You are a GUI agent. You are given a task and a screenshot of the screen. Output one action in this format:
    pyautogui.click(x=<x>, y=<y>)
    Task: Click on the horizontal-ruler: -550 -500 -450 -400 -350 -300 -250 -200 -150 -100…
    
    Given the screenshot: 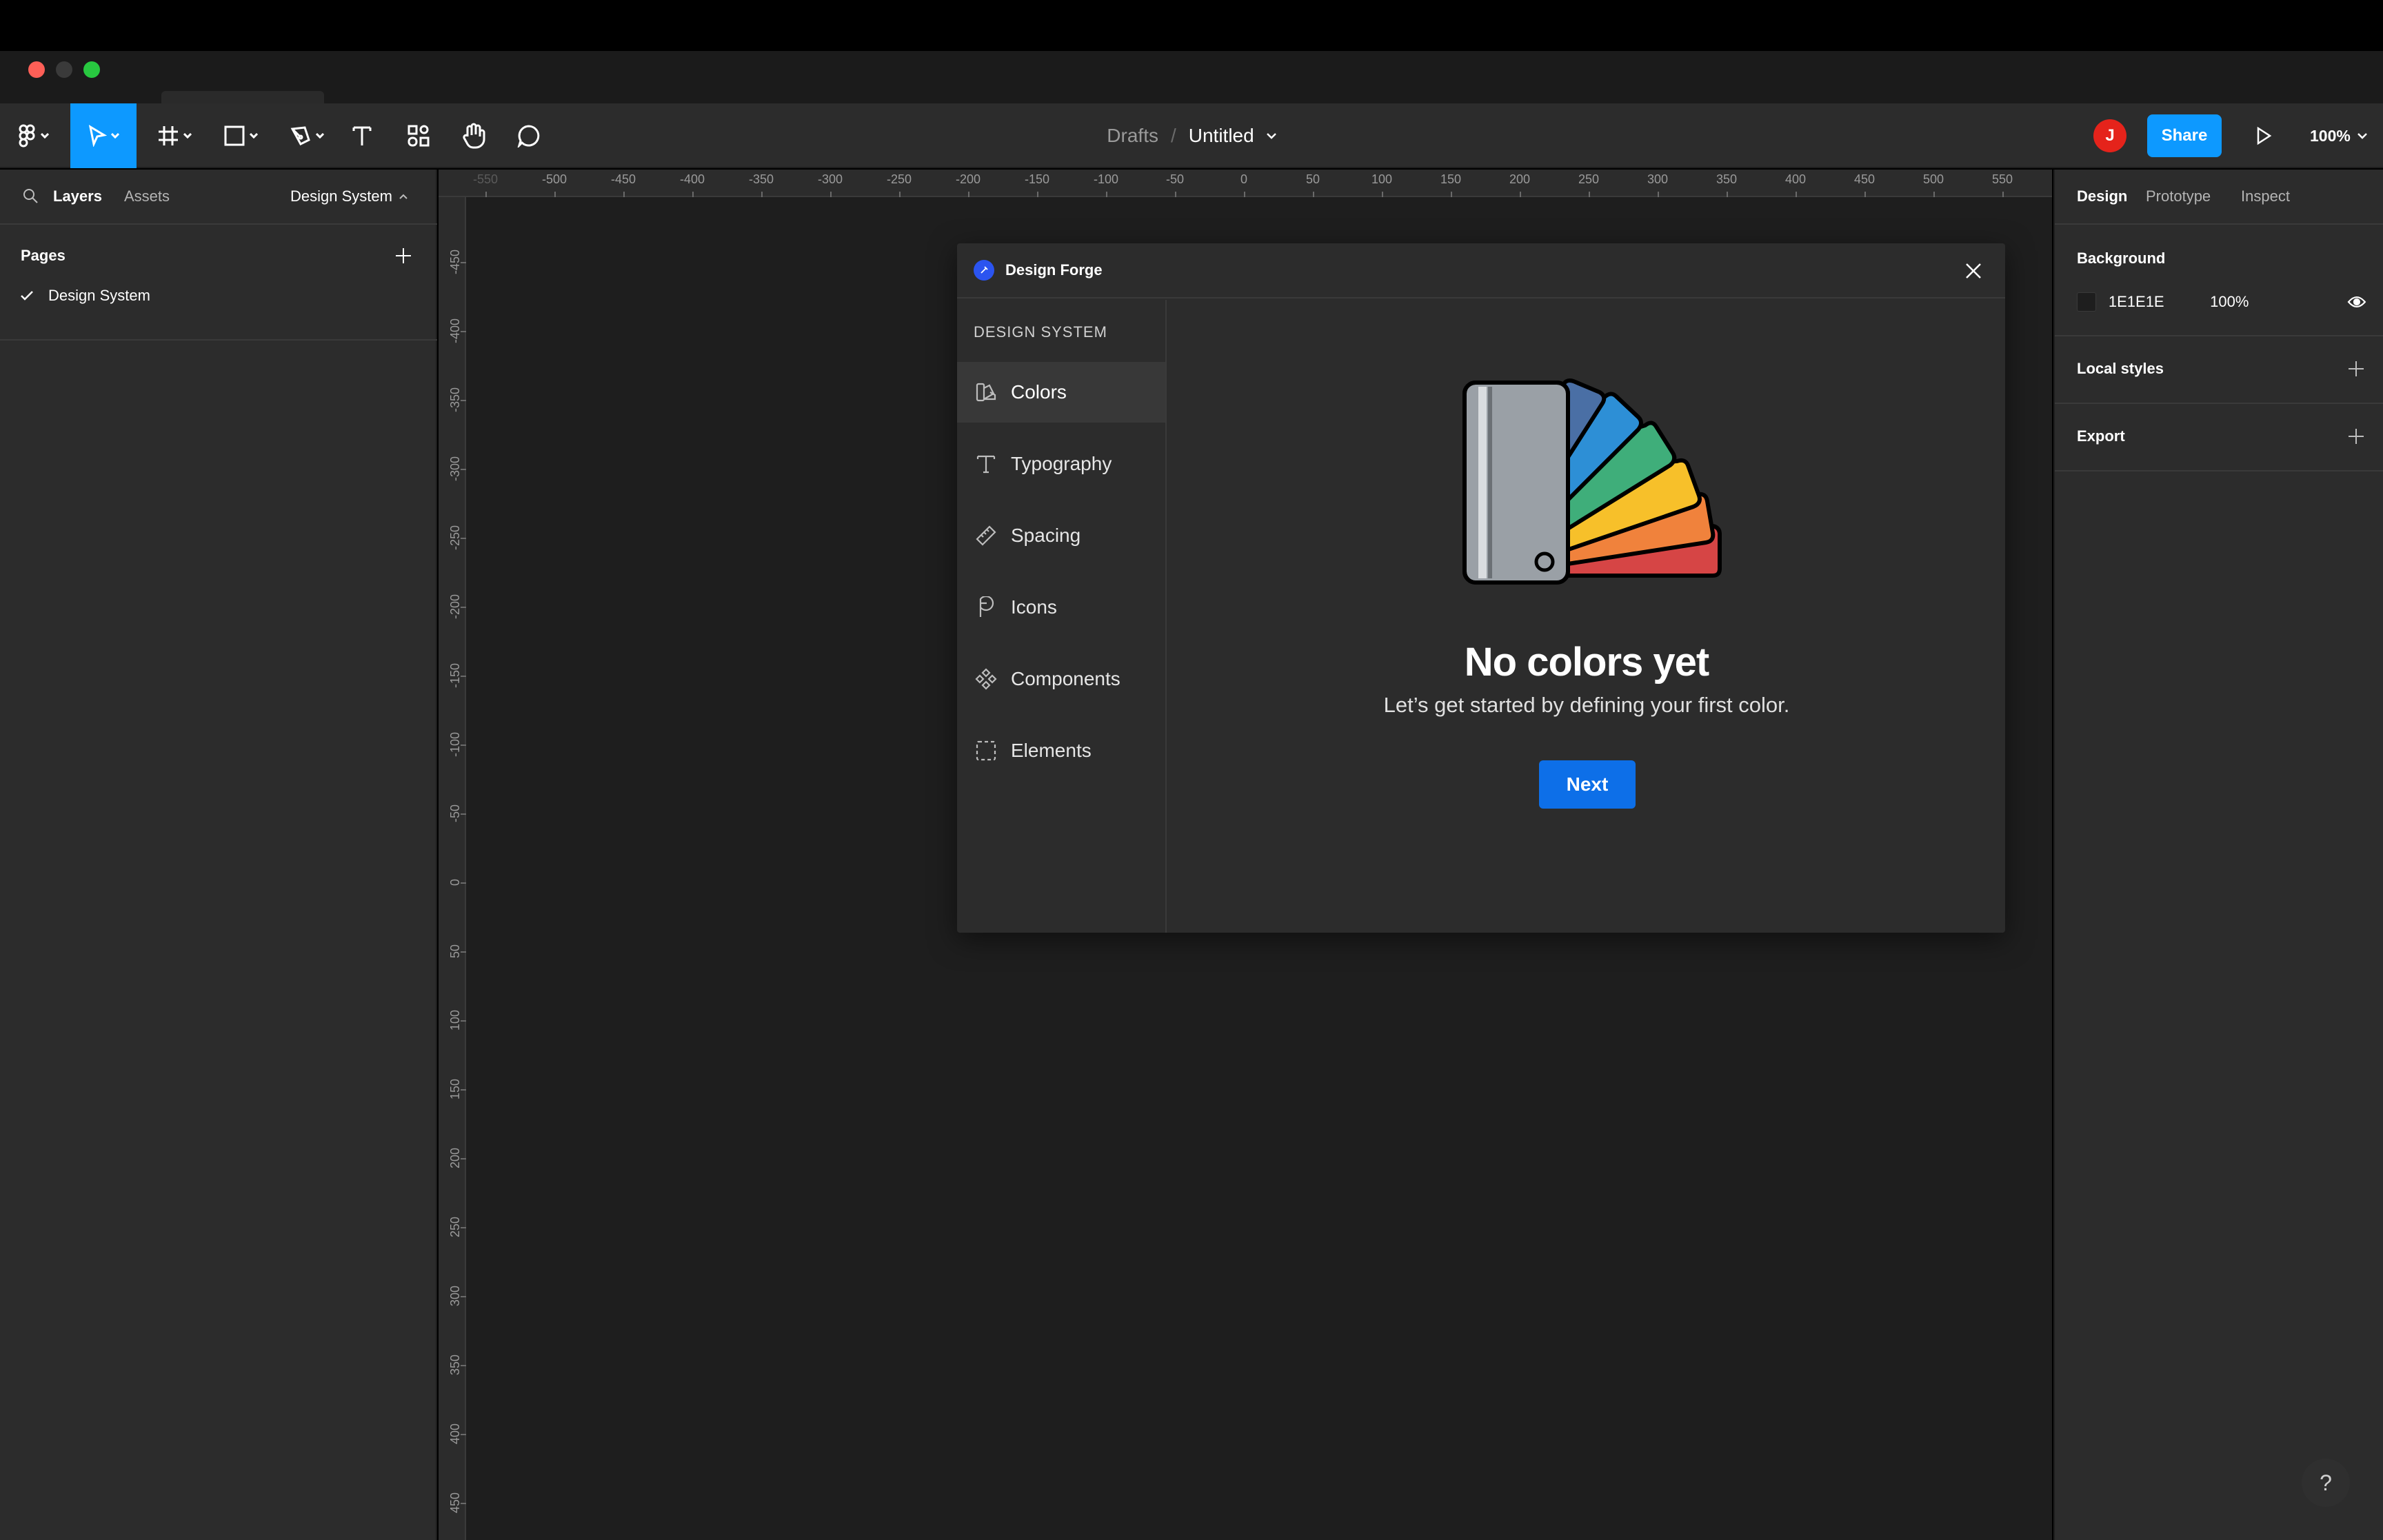 What is the action you would take?
    pyautogui.click(x=1245, y=184)
    